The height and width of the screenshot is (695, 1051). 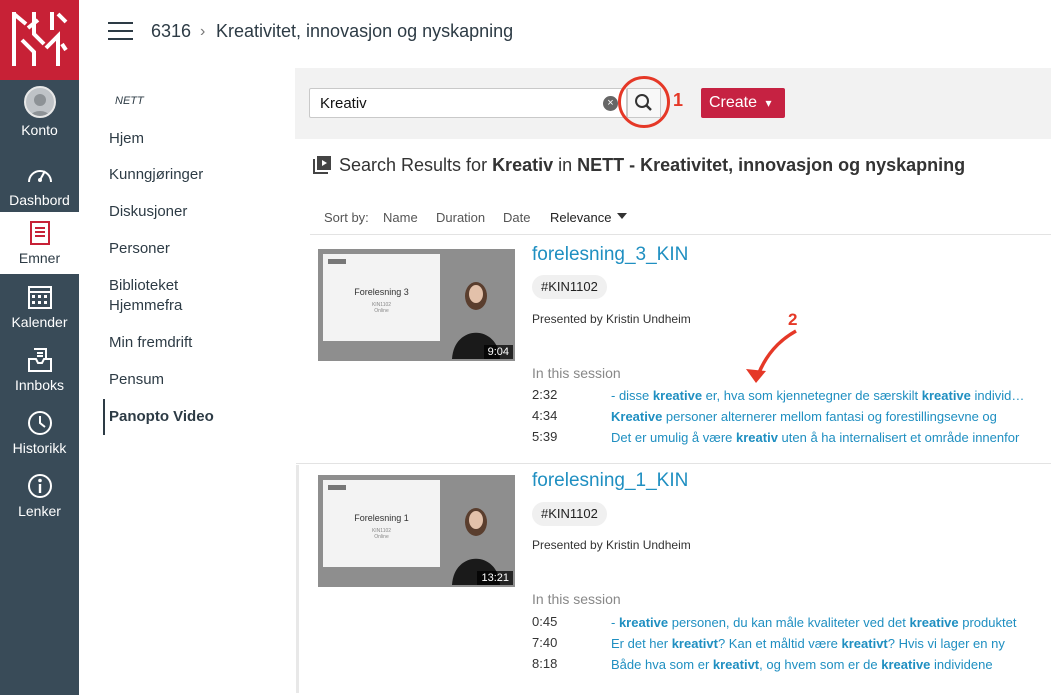 What do you see at coordinates (580, 217) in the screenshot?
I see `sort-relevance: Relevance` at bounding box center [580, 217].